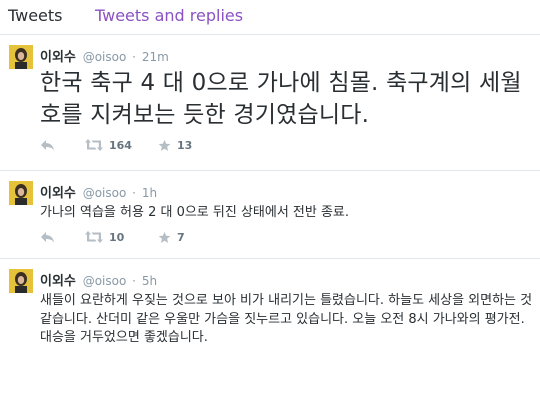 The image size is (540, 408). I want to click on tweet-actions: 164 13, so click(190, 145).